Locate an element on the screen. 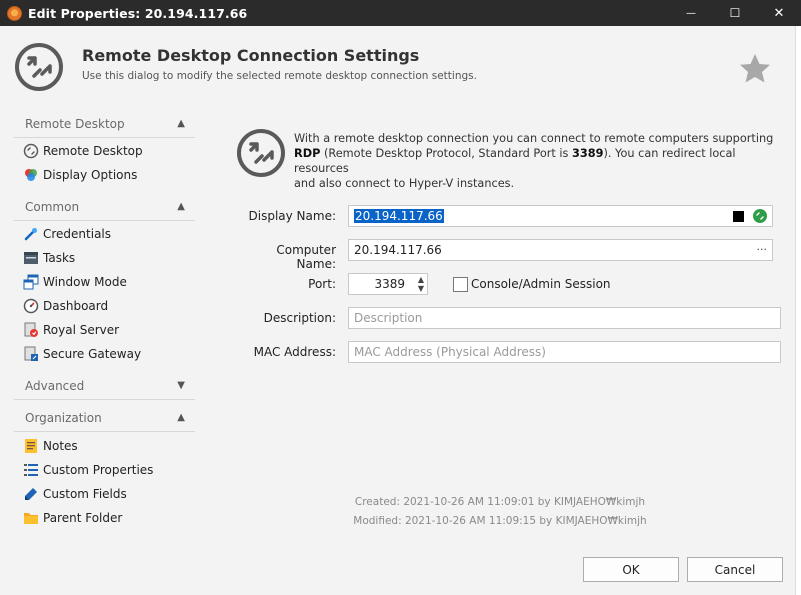 Image resolution: width=801 pixels, height=595 pixels. port-stepper: 3389 ▲ ▼ is located at coordinates (388, 284).